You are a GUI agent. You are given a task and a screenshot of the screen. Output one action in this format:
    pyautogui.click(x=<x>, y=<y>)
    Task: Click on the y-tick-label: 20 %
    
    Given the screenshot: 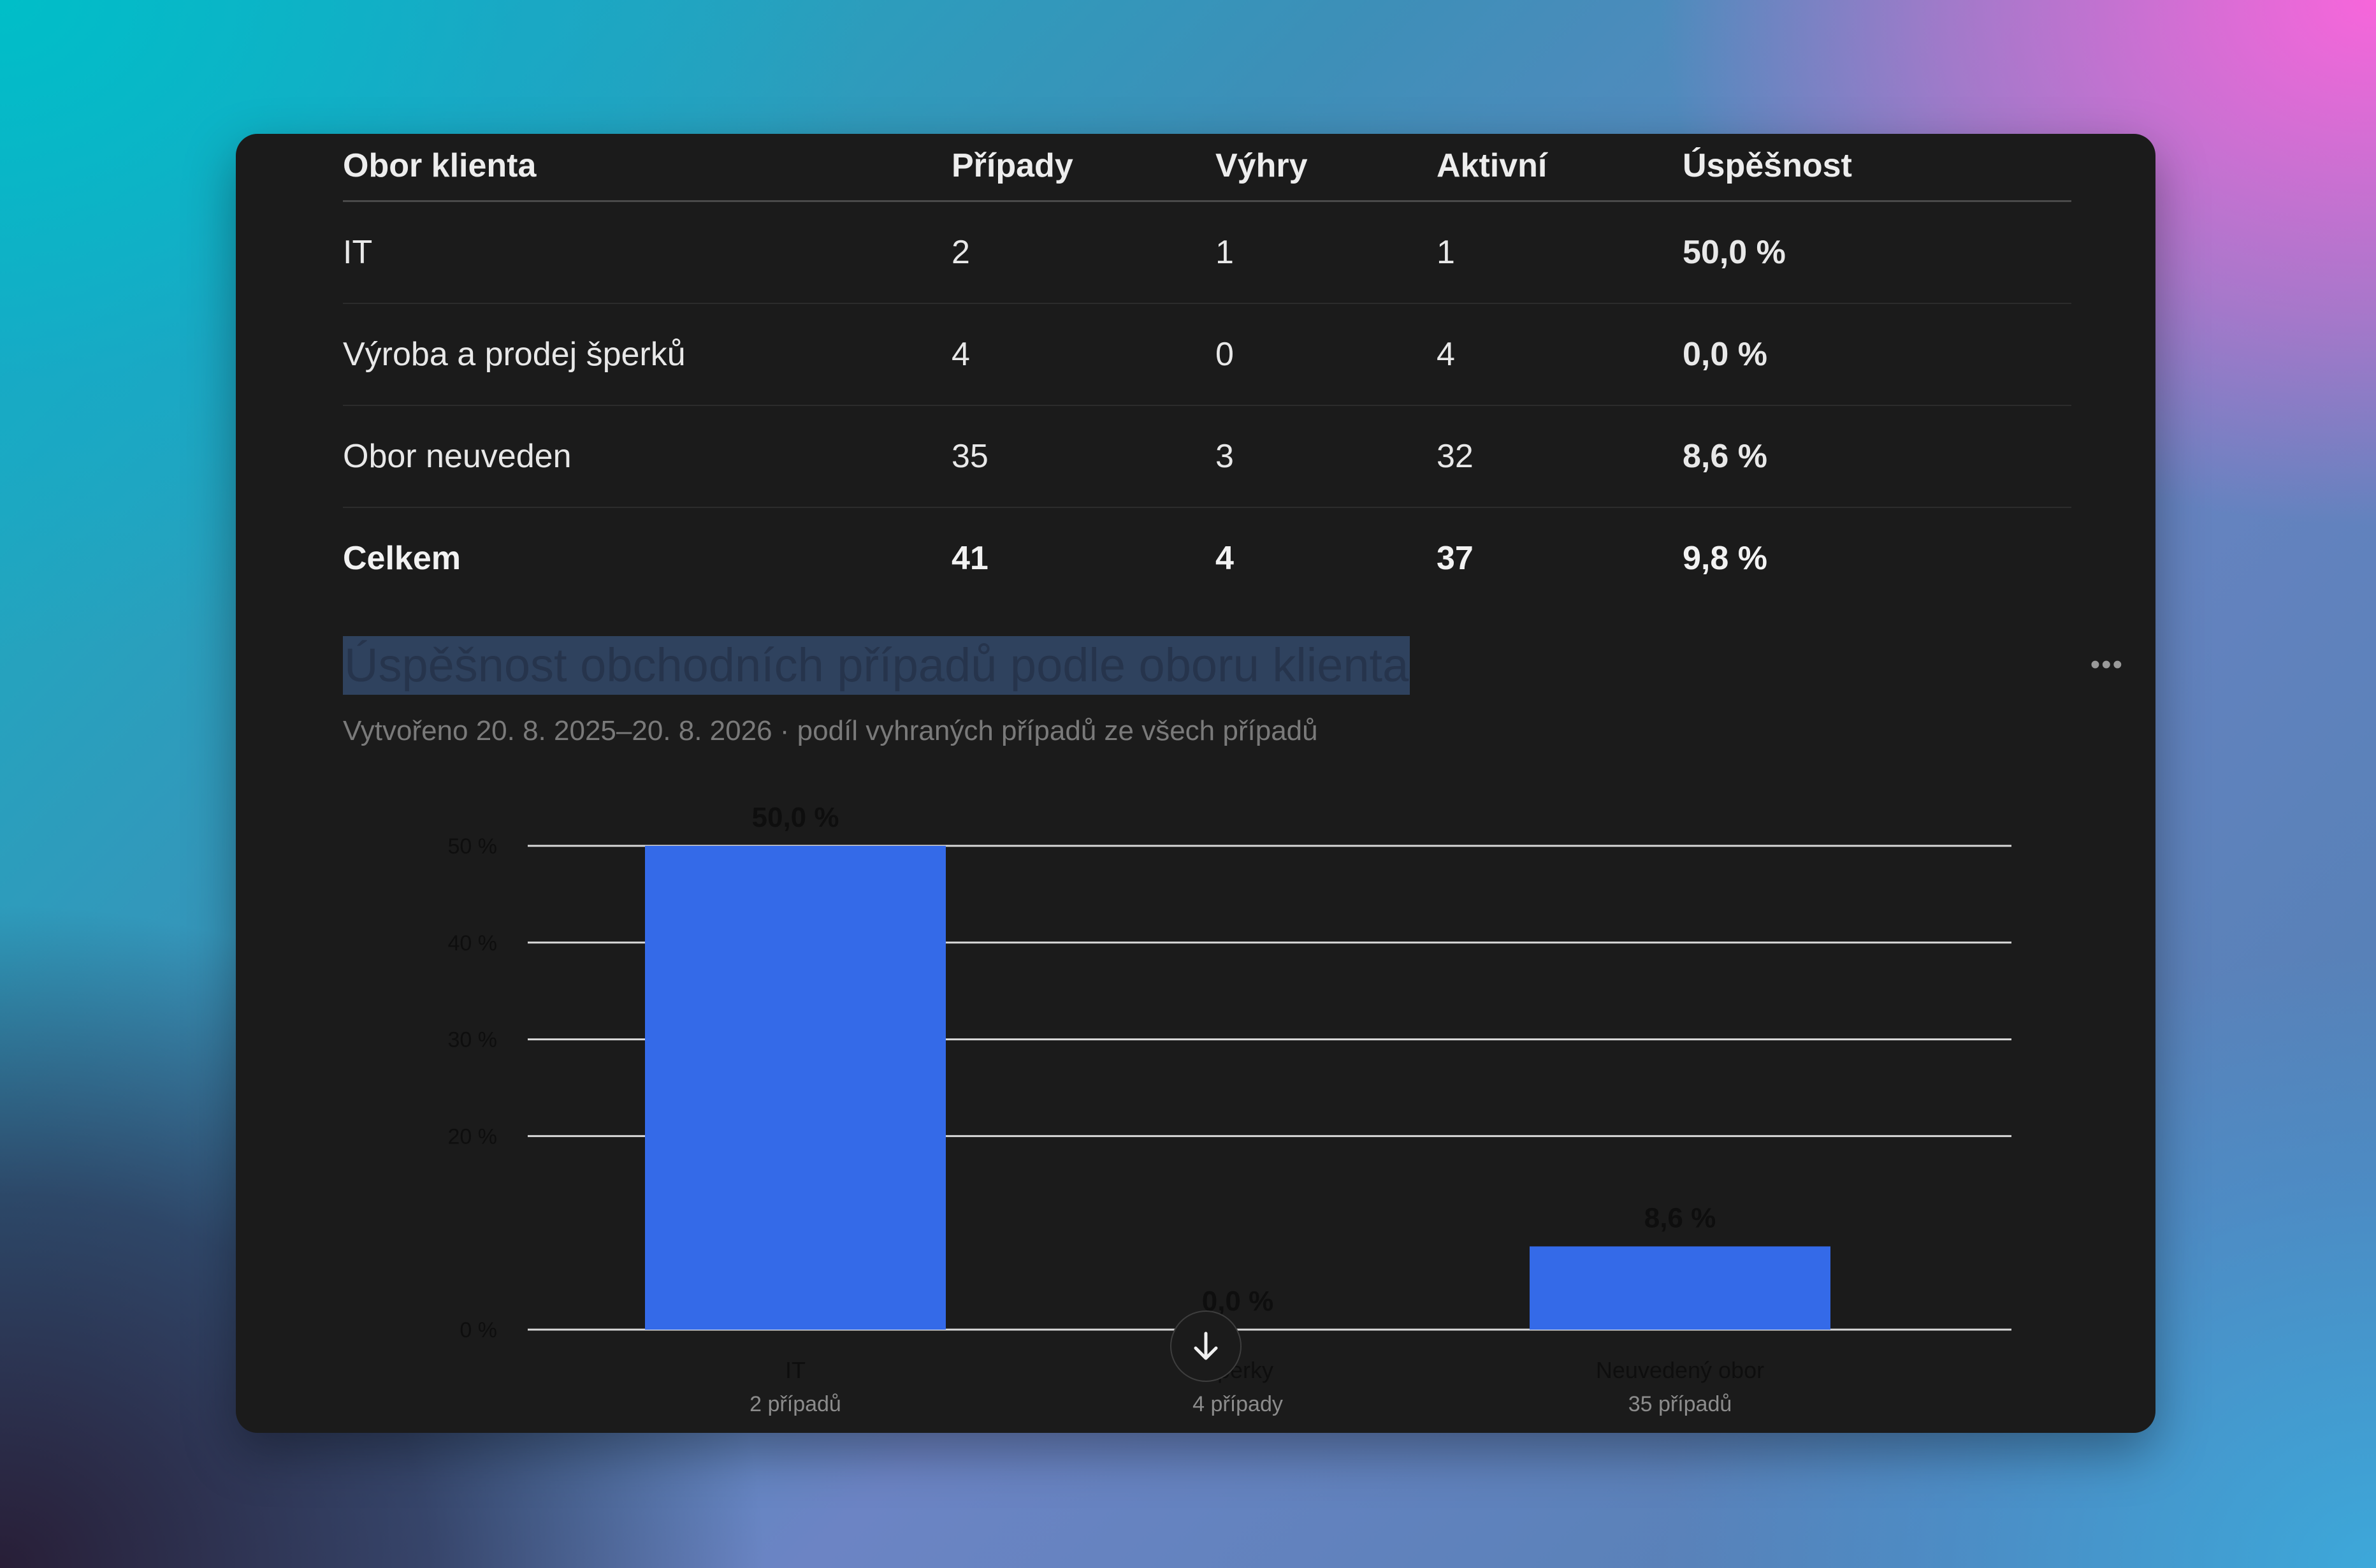 What is the action you would take?
    pyautogui.click(x=473, y=1137)
    